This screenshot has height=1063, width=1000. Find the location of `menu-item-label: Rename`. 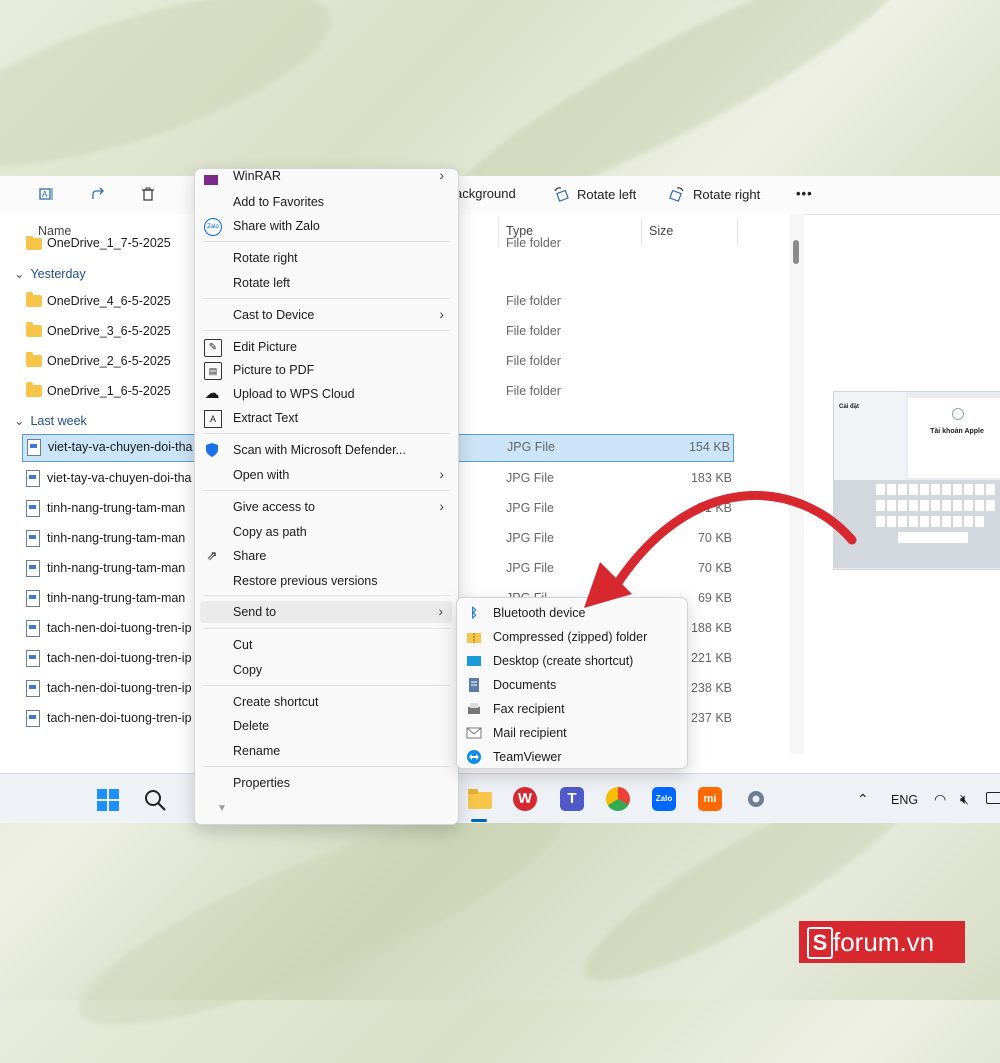

menu-item-label: Rename is located at coordinates (257, 751).